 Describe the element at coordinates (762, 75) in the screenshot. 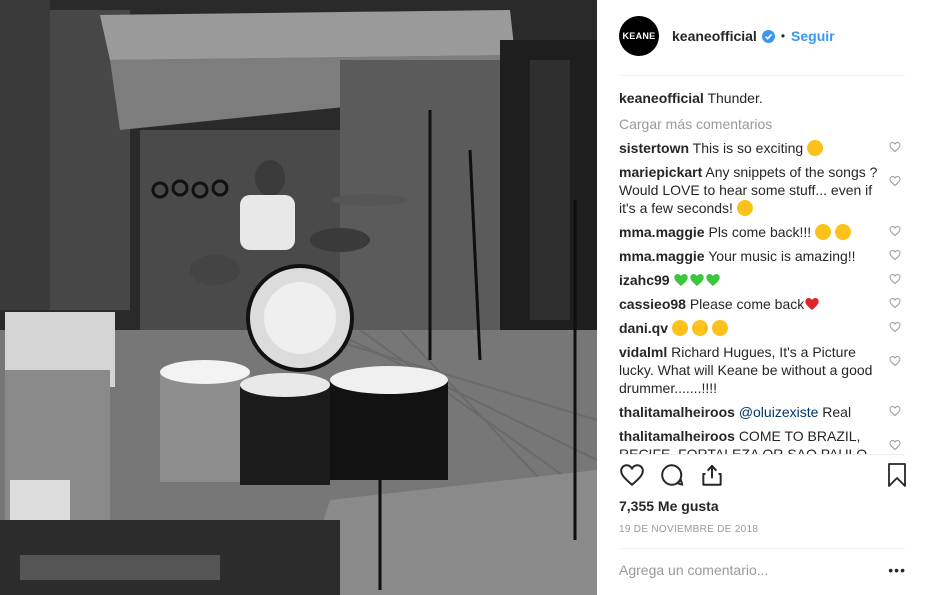

I see `header-divider` at that location.